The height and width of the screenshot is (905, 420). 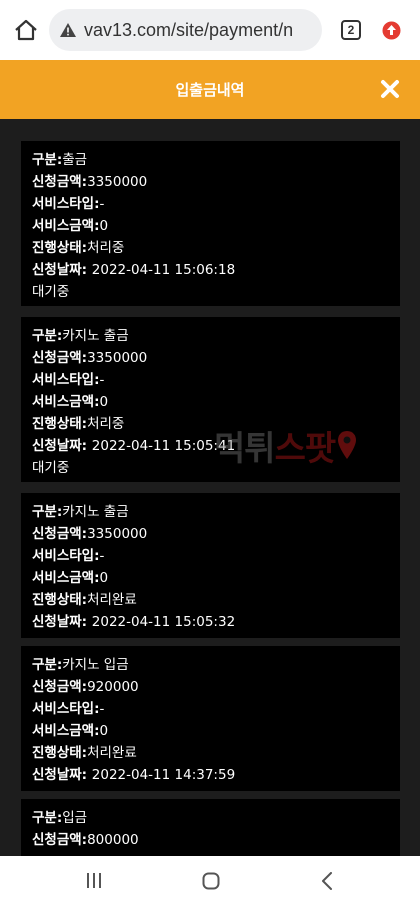 I want to click on back-icon, so click(x=327, y=881).